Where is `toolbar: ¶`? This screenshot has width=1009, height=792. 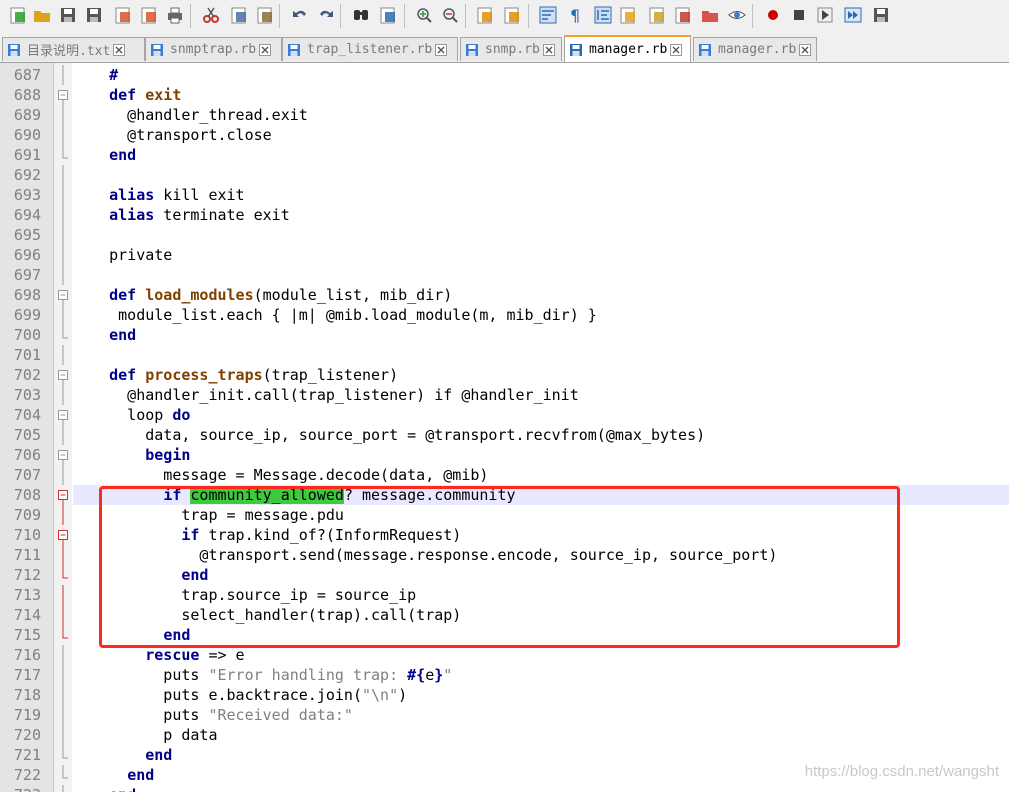 toolbar: ¶ is located at coordinates (504, 17).